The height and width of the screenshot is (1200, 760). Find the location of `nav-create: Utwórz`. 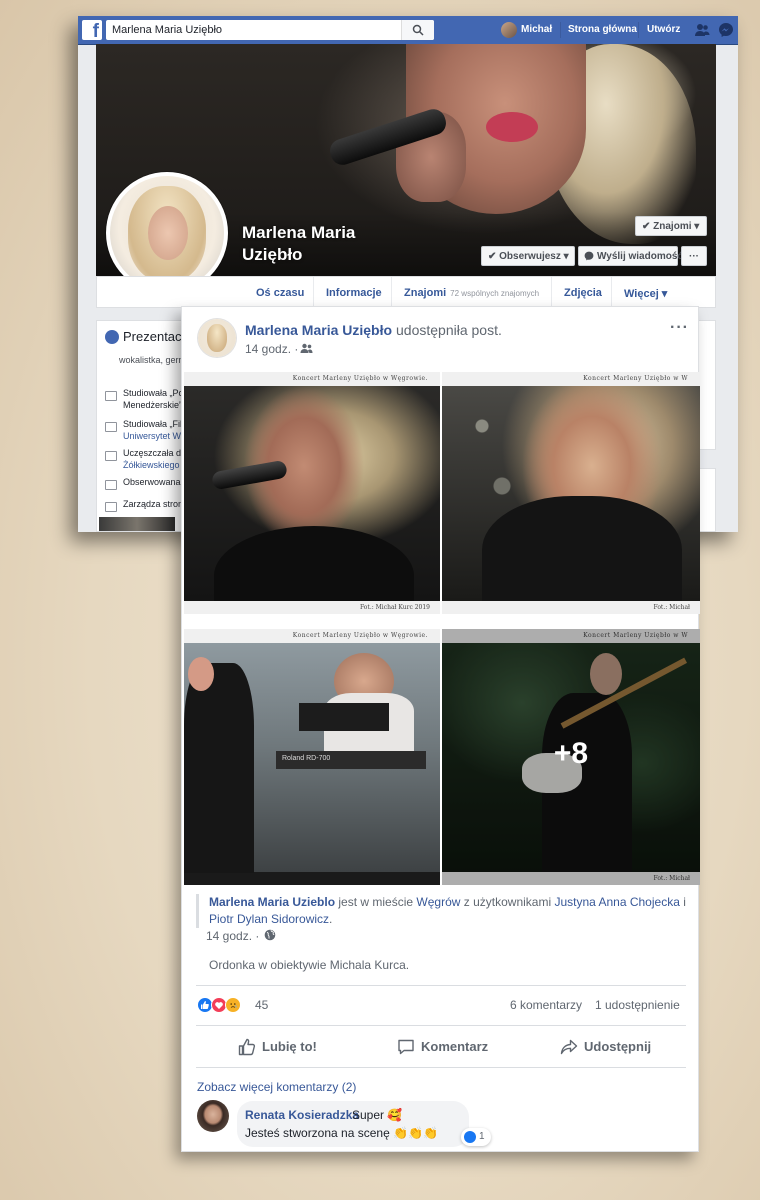

nav-create: Utwórz is located at coordinates (663, 29).